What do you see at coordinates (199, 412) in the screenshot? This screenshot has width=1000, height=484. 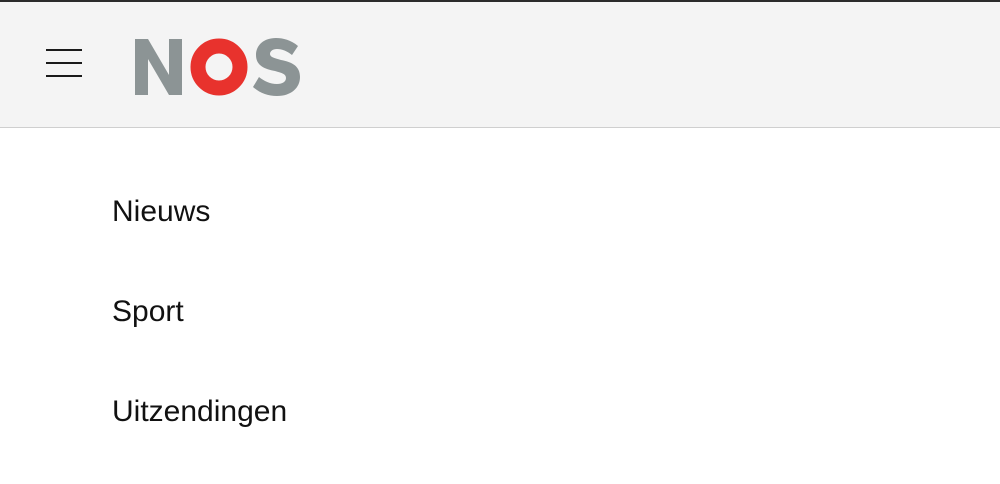 I see `nav-item-uitzendingen: Uitzendingen` at bounding box center [199, 412].